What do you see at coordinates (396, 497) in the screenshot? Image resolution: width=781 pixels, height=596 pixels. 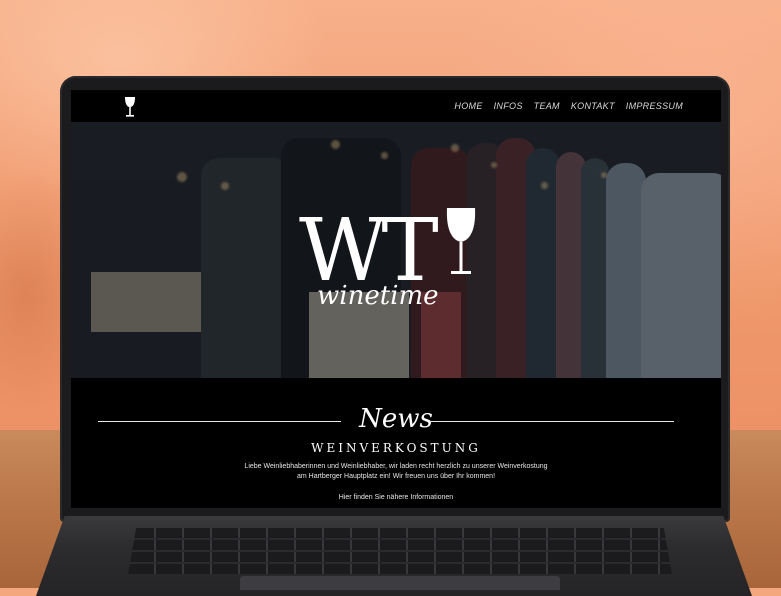 I see `more-info-link: Hier finden Sie nähere Informationen` at bounding box center [396, 497].